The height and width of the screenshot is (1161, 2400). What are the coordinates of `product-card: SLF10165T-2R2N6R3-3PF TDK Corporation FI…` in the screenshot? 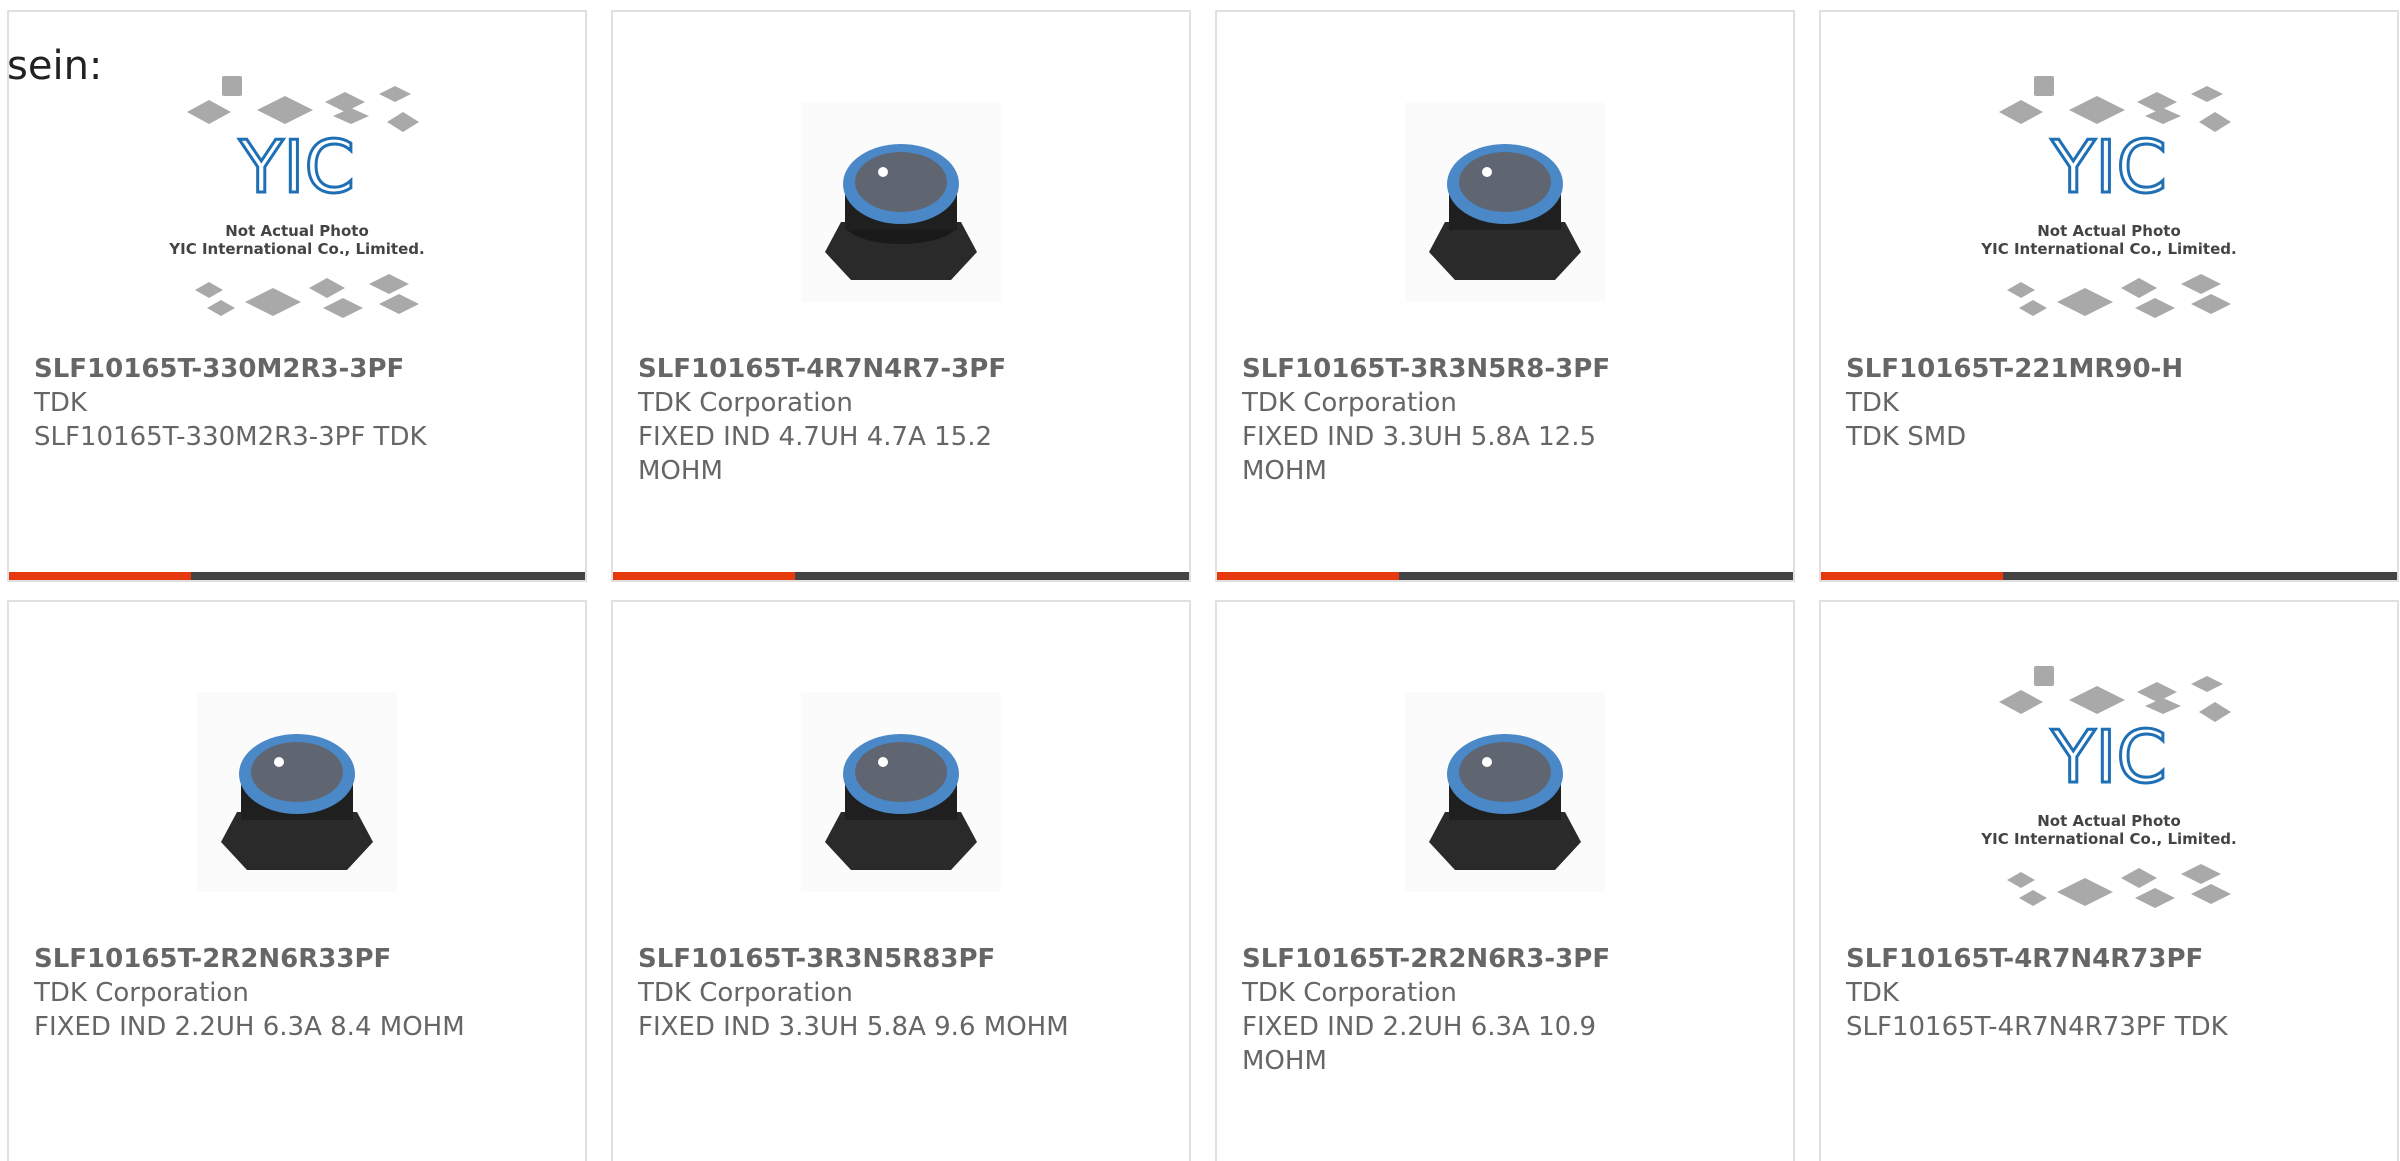 It's located at (1505, 880).